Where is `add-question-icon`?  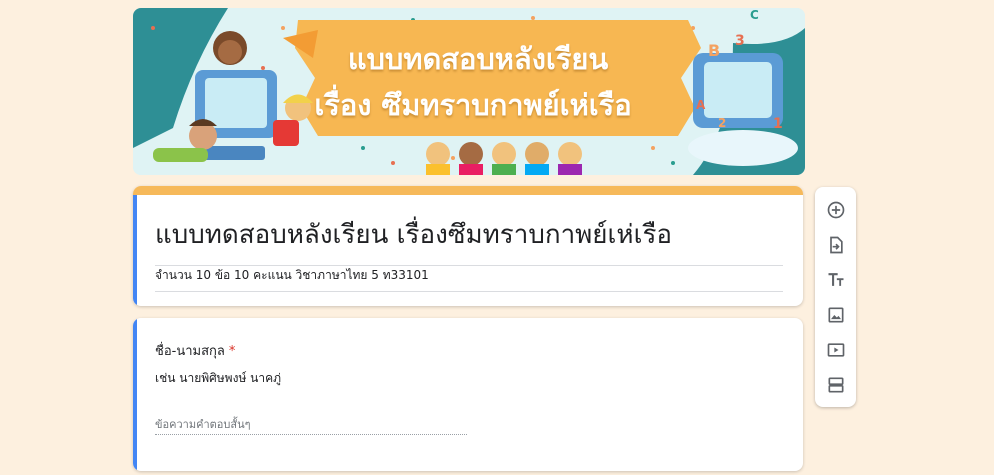 add-question-icon is located at coordinates (835, 209).